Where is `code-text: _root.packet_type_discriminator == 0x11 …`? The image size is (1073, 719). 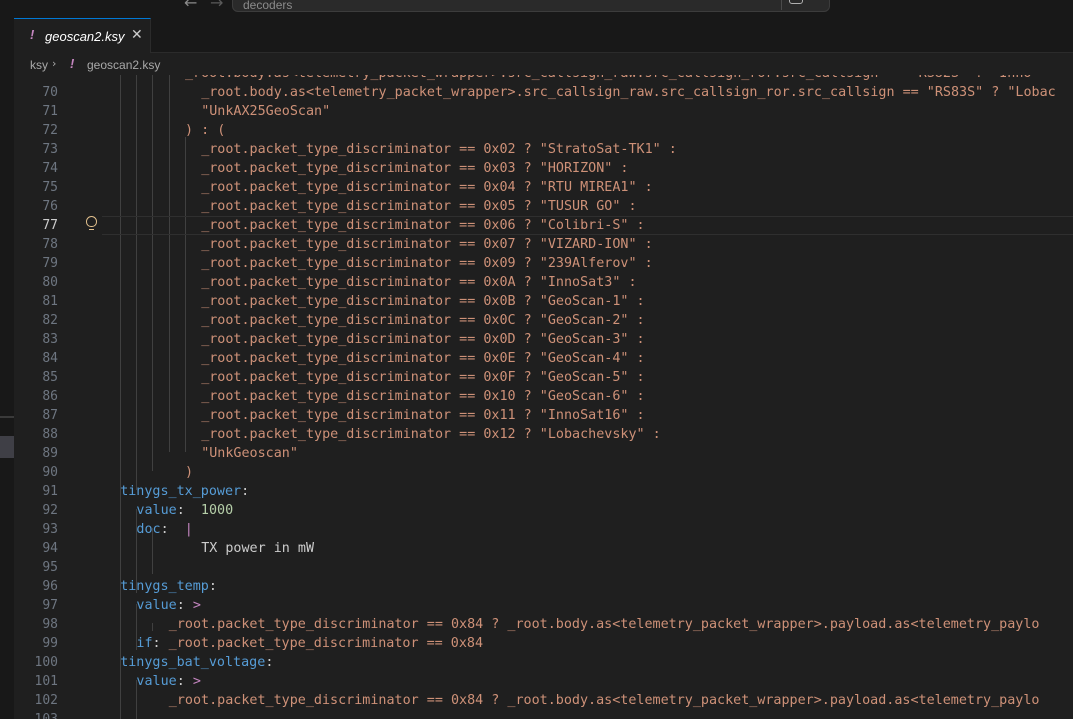 code-text: _root.packet_type_discriminator == 0x11 … is located at coordinates (423, 415).